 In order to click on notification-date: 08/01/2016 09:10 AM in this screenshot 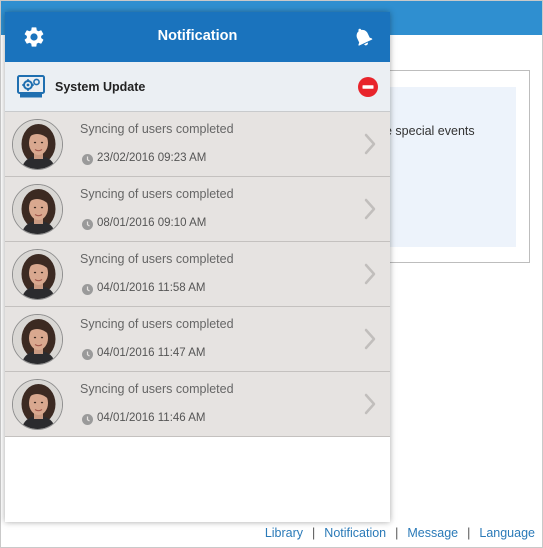, I will do `click(152, 223)`.